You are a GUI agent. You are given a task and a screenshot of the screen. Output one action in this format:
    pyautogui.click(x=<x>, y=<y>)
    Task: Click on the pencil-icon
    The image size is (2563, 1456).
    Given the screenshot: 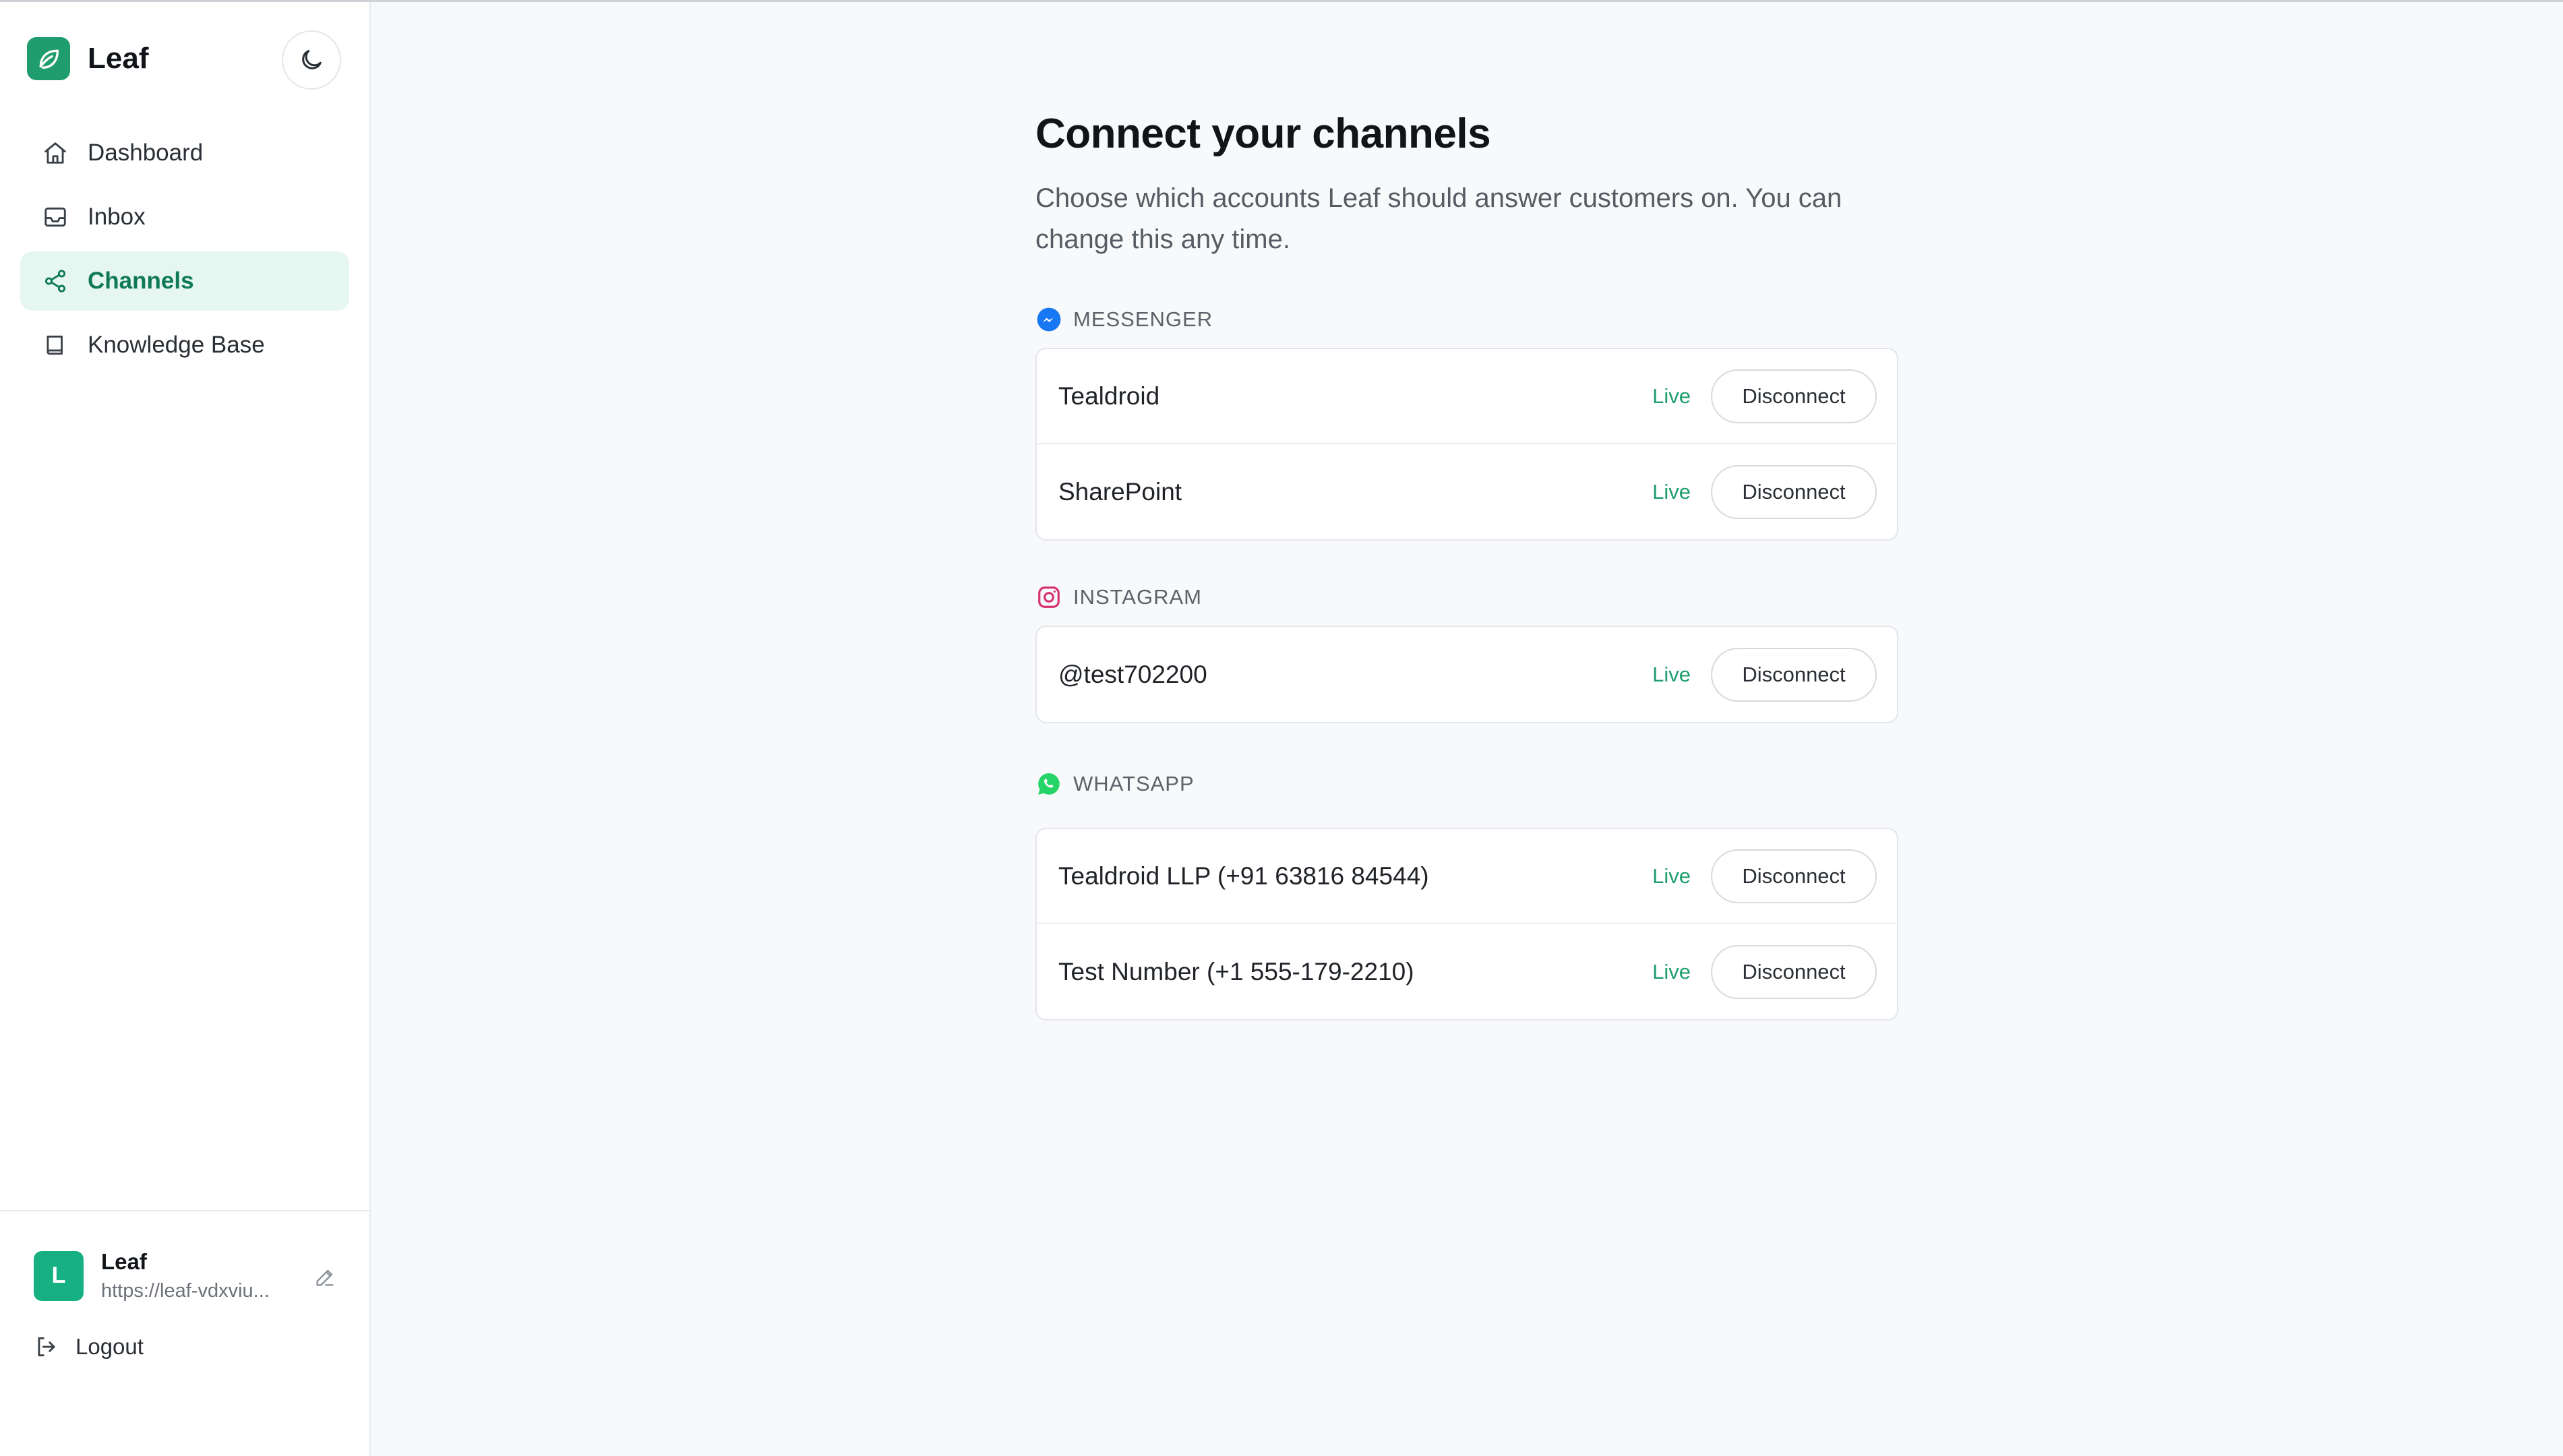 What is the action you would take?
    pyautogui.click(x=325, y=1277)
    